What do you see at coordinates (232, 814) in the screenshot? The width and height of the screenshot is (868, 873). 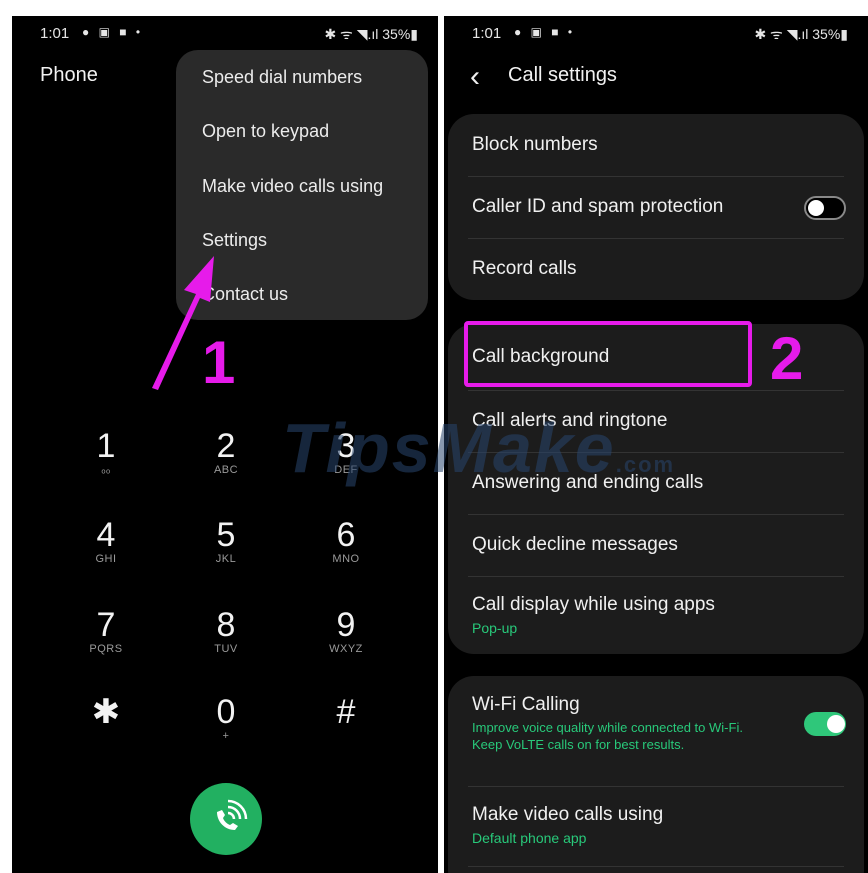 I see `phone-wifi-icon` at bounding box center [232, 814].